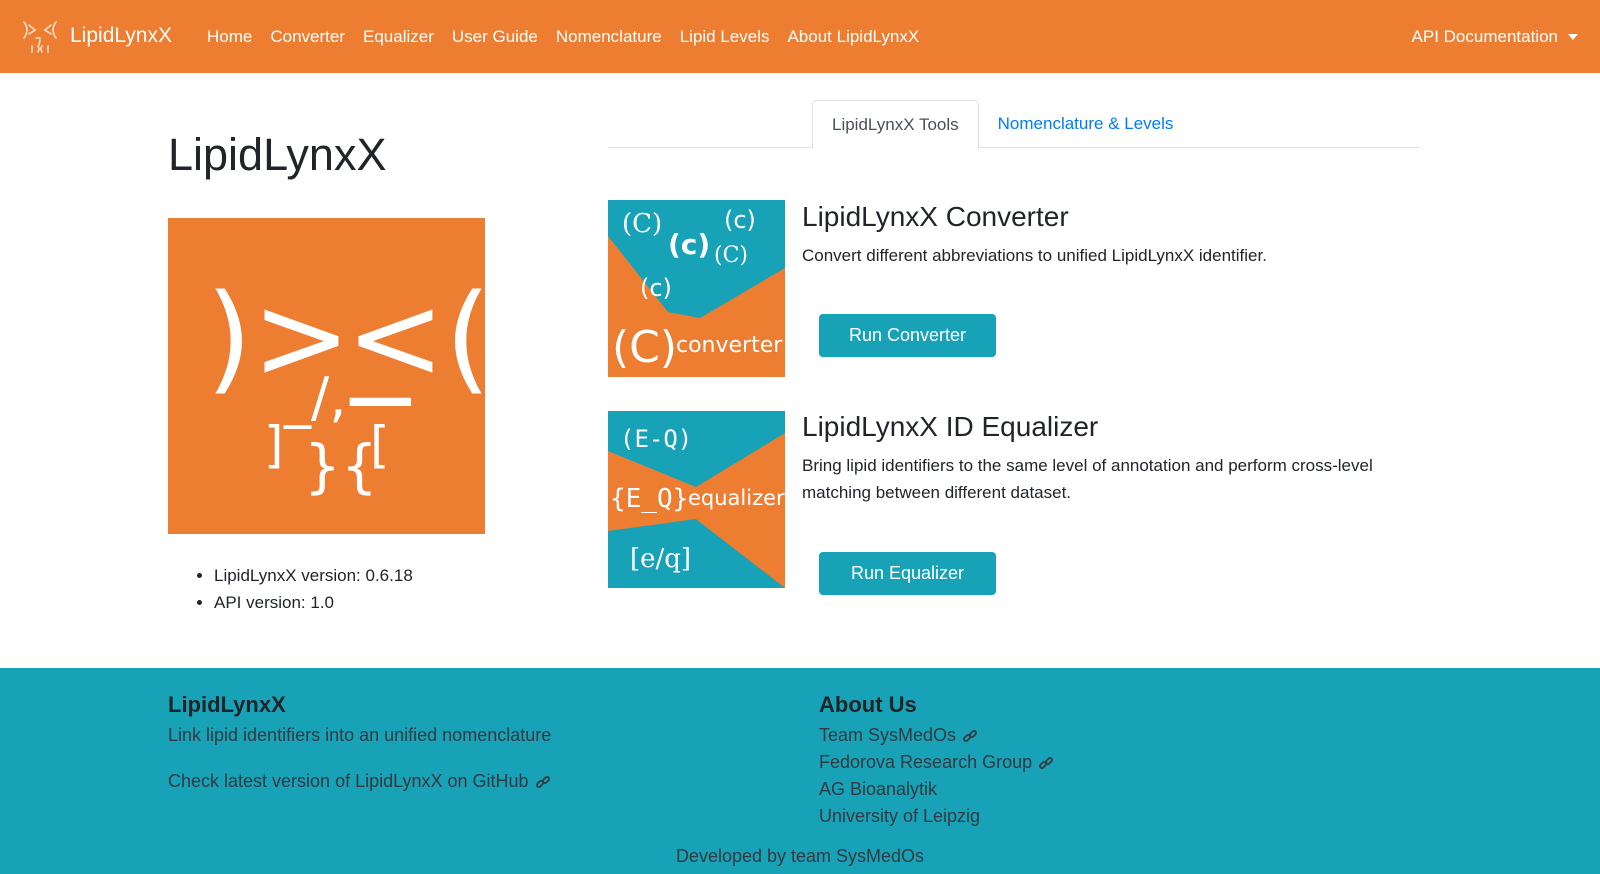 This screenshot has height=874, width=1600. Describe the element at coordinates (853, 37) in the screenshot. I see `nav-about: About LipidLynxX` at that location.